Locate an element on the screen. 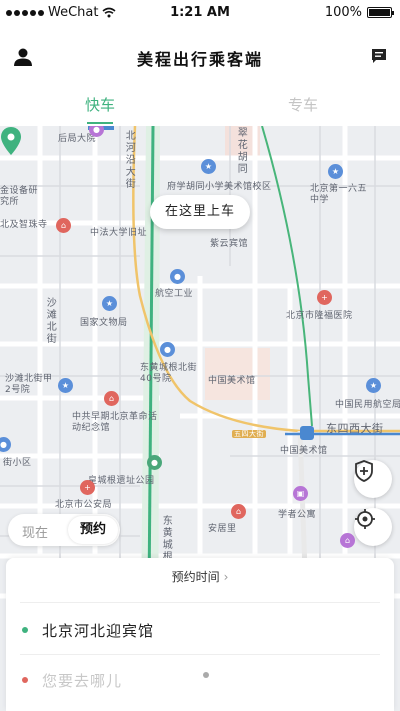 Image resolution: width=400 pixels, height=711 pixels. locate-me-button is located at coordinates (373, 527).